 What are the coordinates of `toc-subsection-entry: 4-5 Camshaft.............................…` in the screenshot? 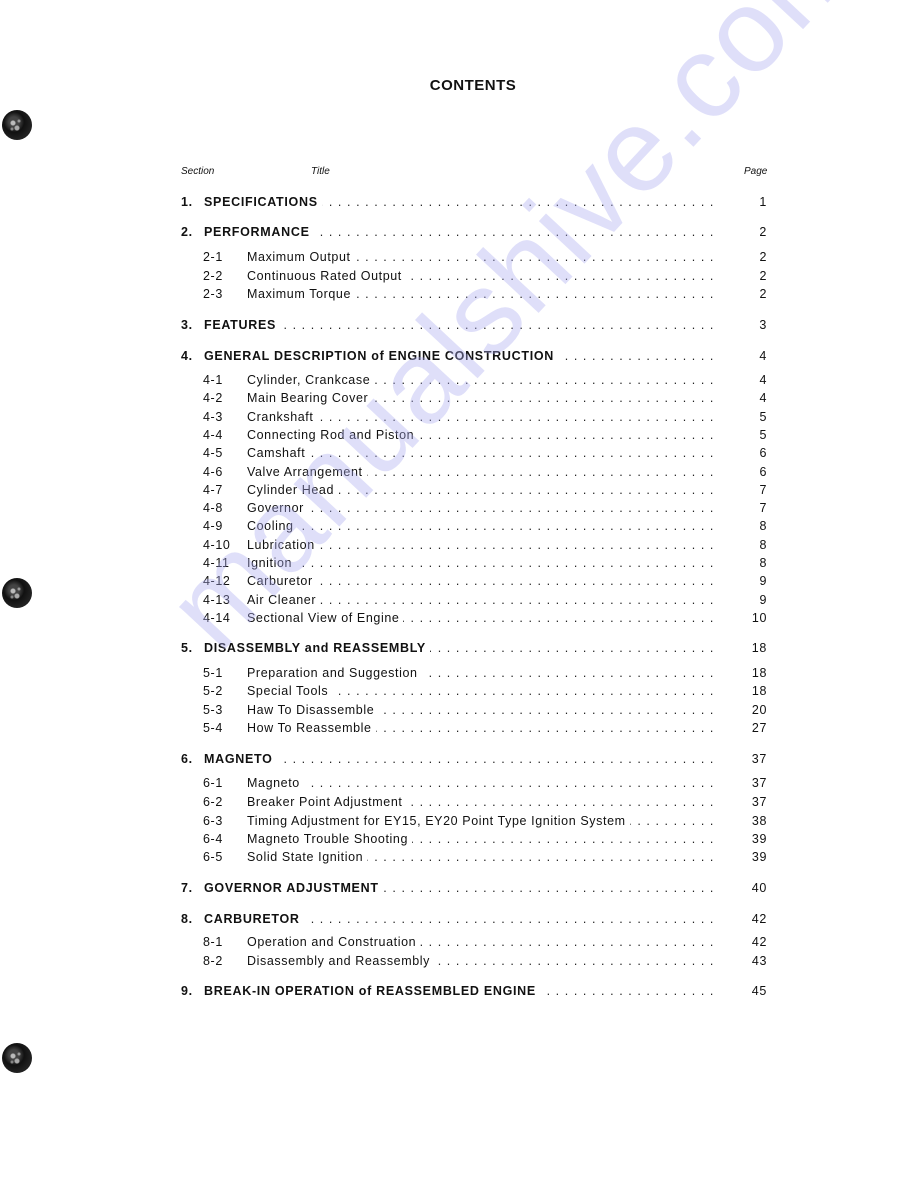 It's located at (474, 454).